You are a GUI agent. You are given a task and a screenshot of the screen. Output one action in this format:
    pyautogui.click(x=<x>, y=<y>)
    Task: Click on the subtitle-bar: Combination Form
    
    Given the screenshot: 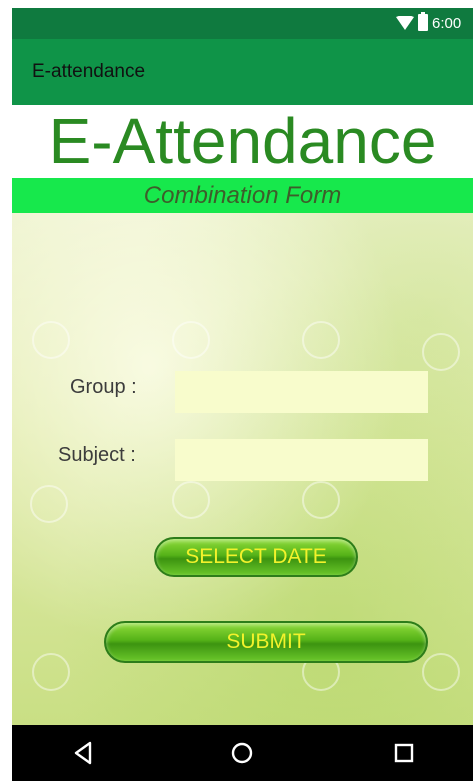 What is the action you would take?
    pyautogui.click(x=242, y=195)
    